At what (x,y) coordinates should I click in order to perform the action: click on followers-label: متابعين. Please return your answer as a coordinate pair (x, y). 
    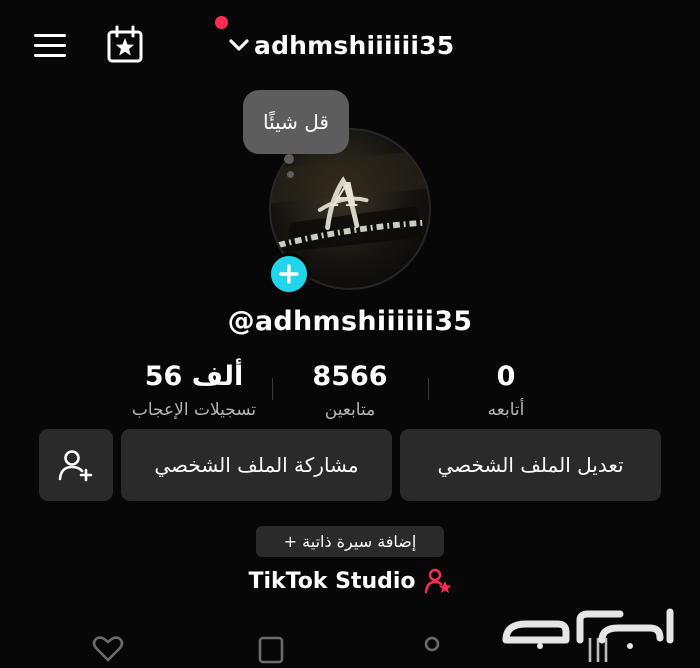
    Looking at the image, I should click on (350, 410).